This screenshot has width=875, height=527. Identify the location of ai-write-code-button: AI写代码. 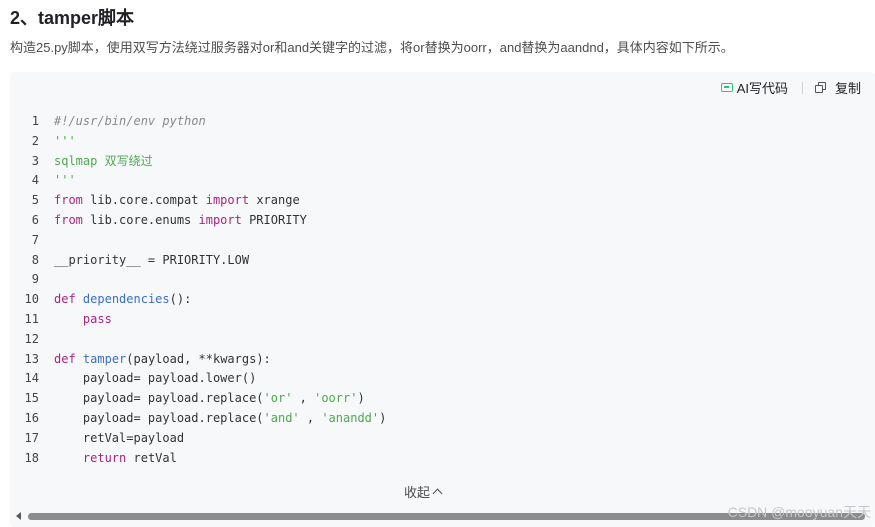
(754, 87).